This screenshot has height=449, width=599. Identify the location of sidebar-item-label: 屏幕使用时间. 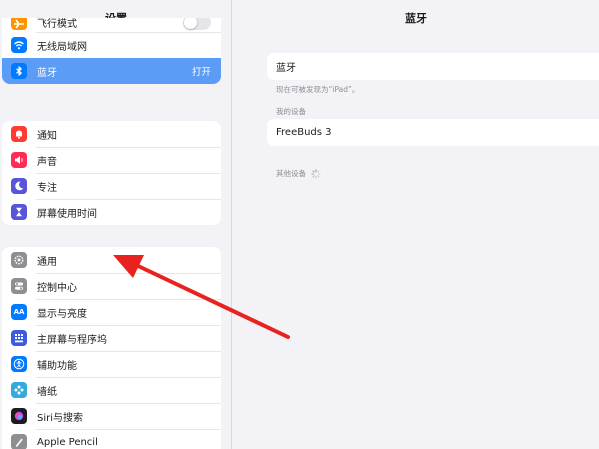
(67, 214).